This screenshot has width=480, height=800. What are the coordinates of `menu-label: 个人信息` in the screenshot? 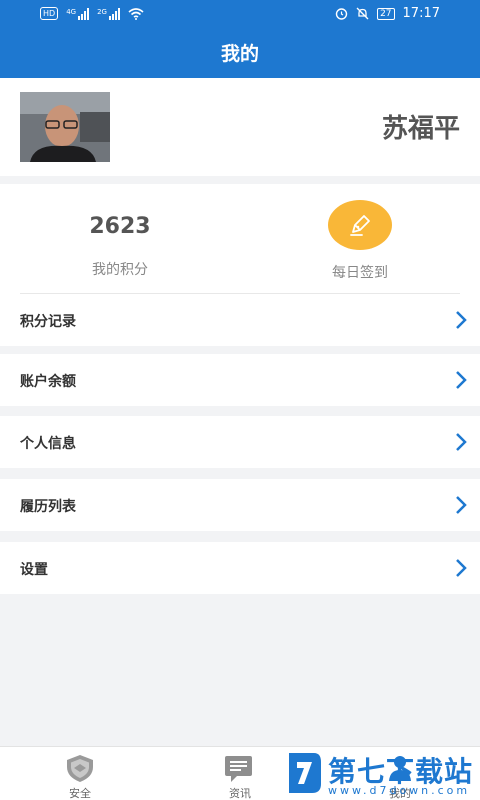 It's located at (48, 444).